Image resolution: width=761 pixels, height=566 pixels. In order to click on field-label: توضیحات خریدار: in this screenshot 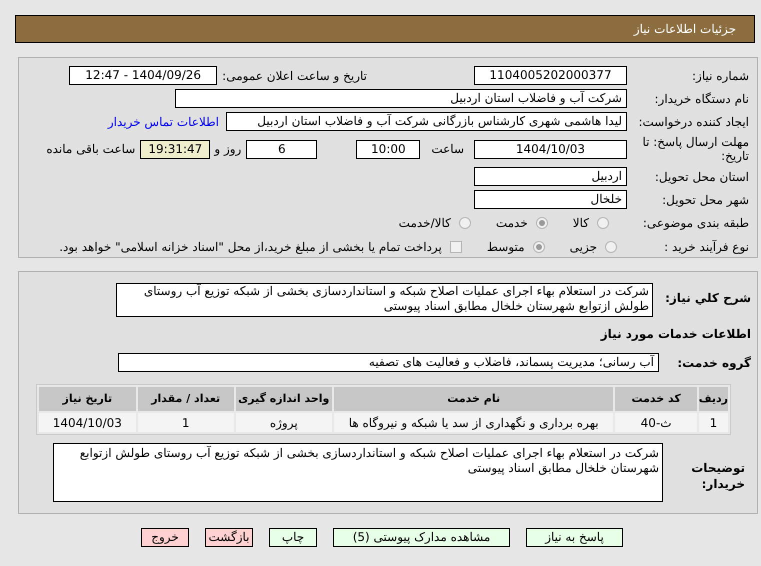, I will do `click(718, 476)`.